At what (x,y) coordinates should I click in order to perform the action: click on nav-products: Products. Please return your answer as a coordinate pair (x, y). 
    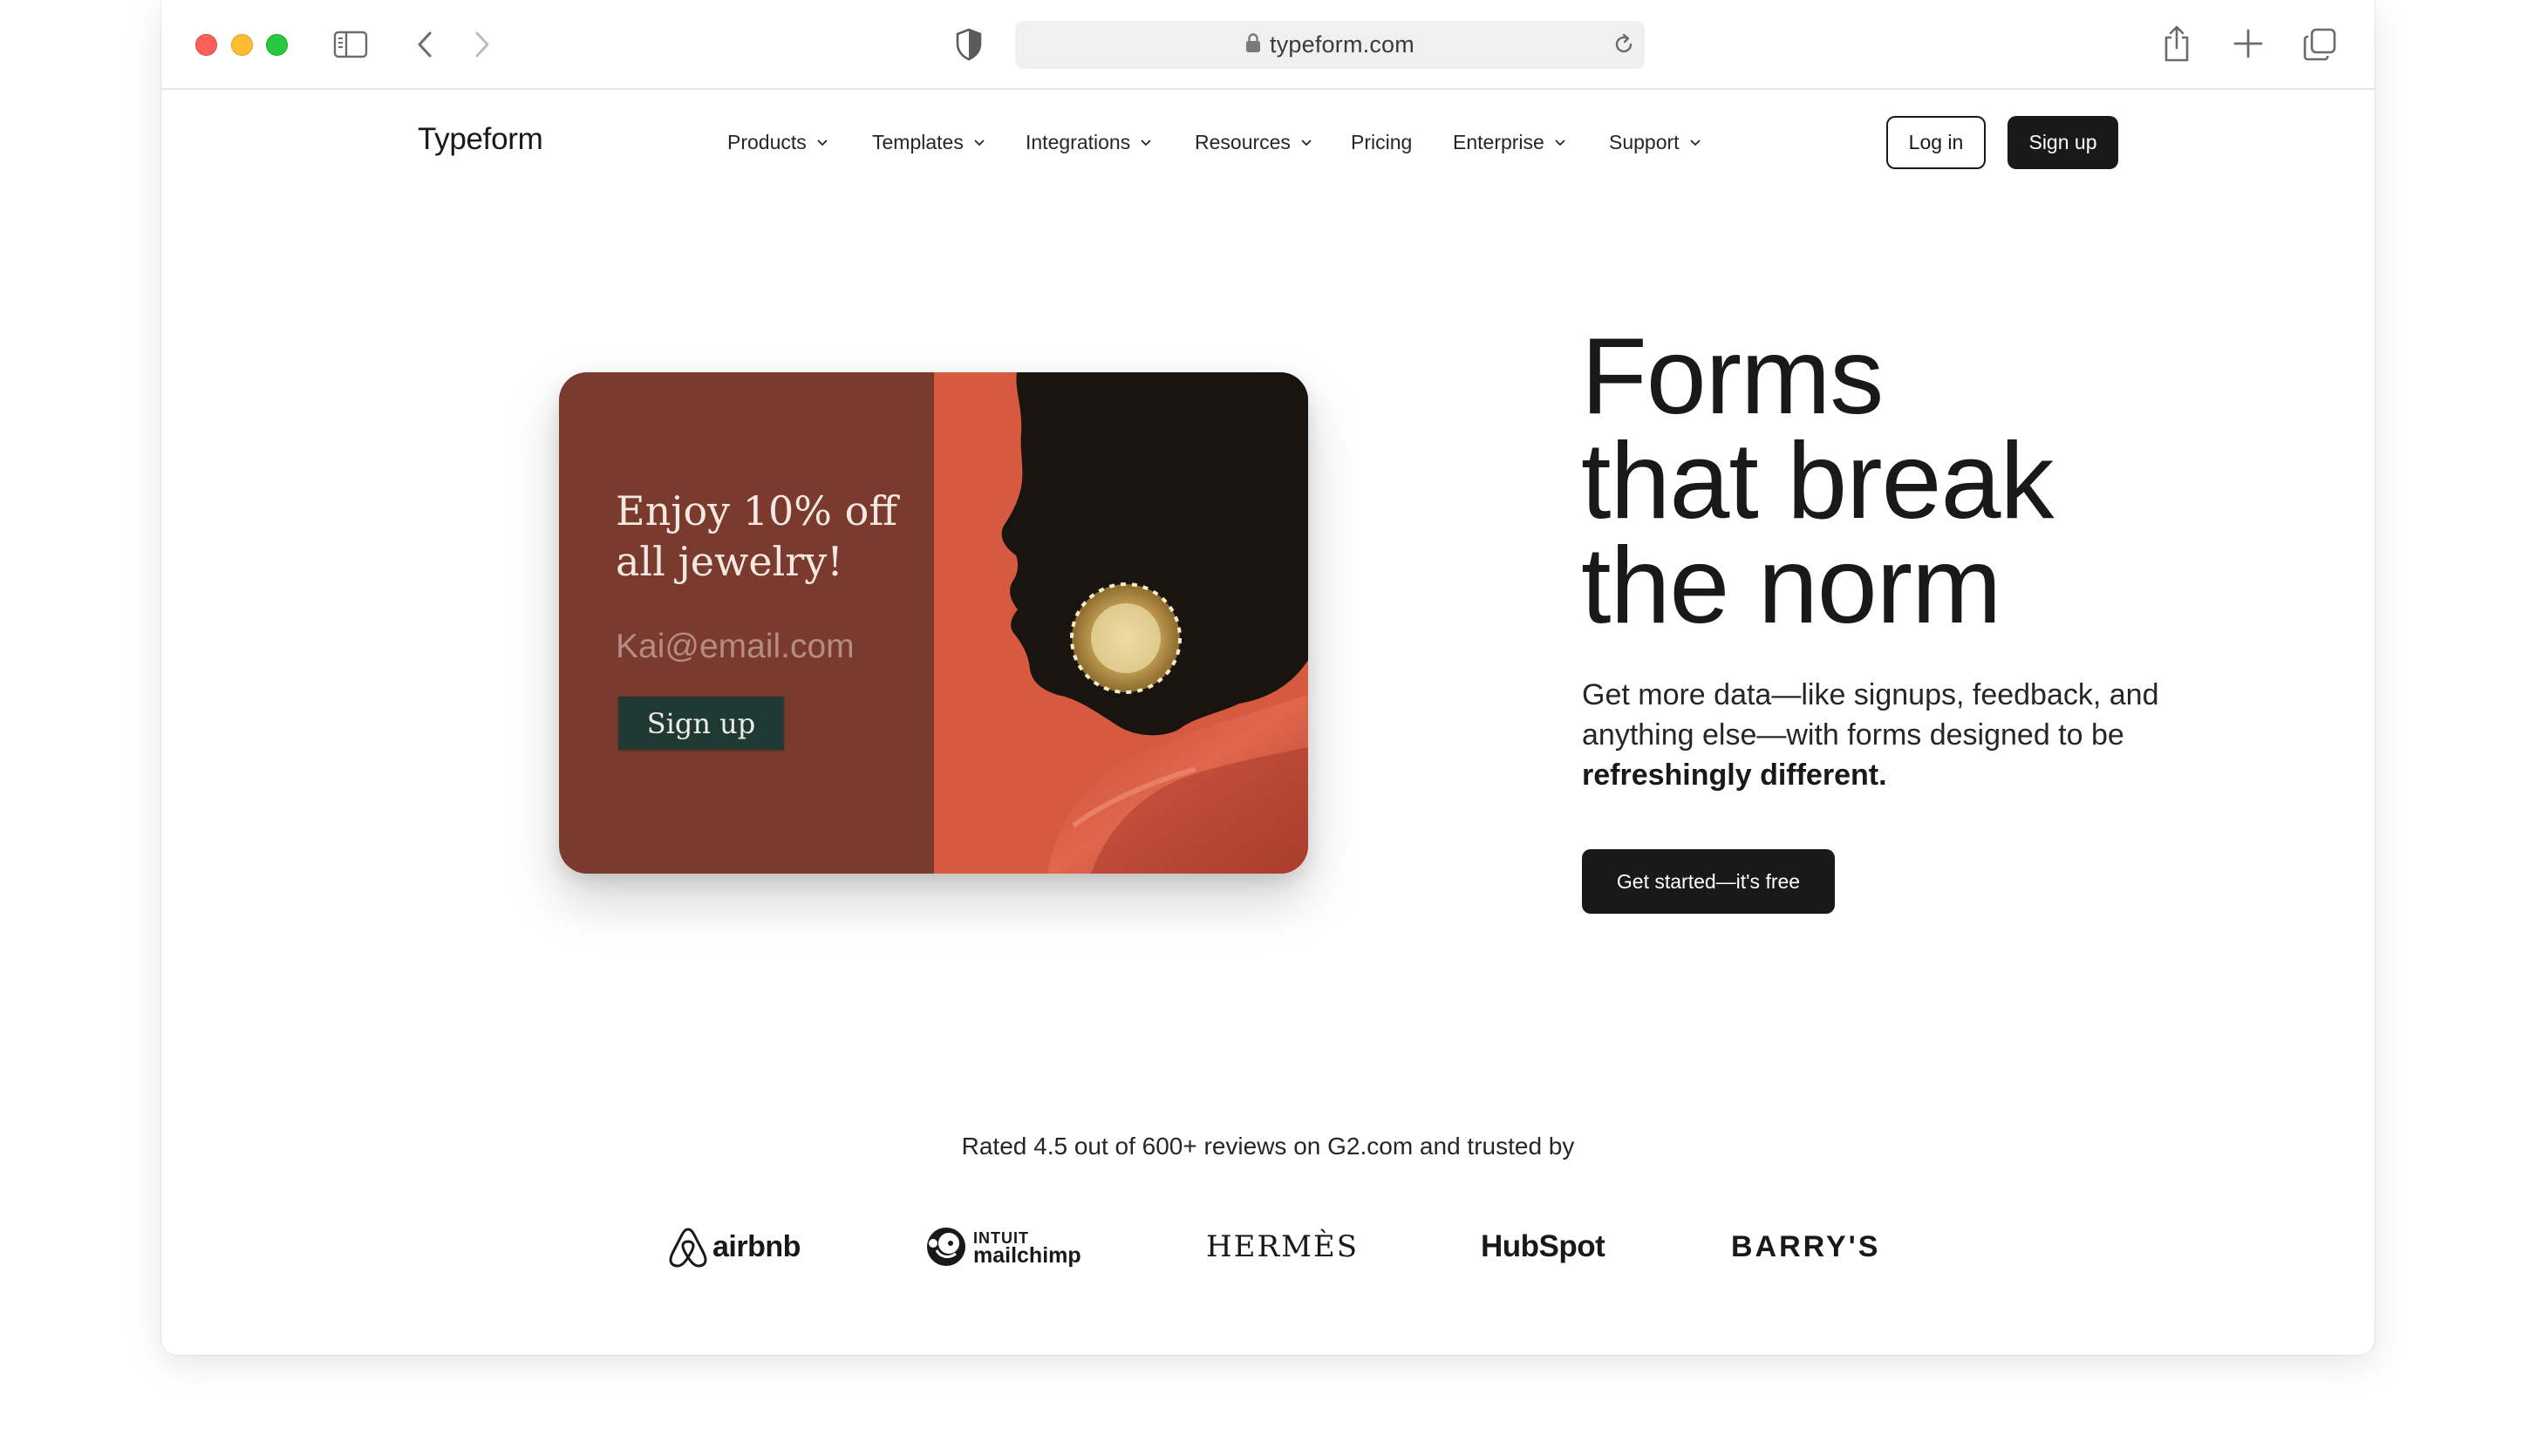
    Looking at the image, I should click on (777, 142).